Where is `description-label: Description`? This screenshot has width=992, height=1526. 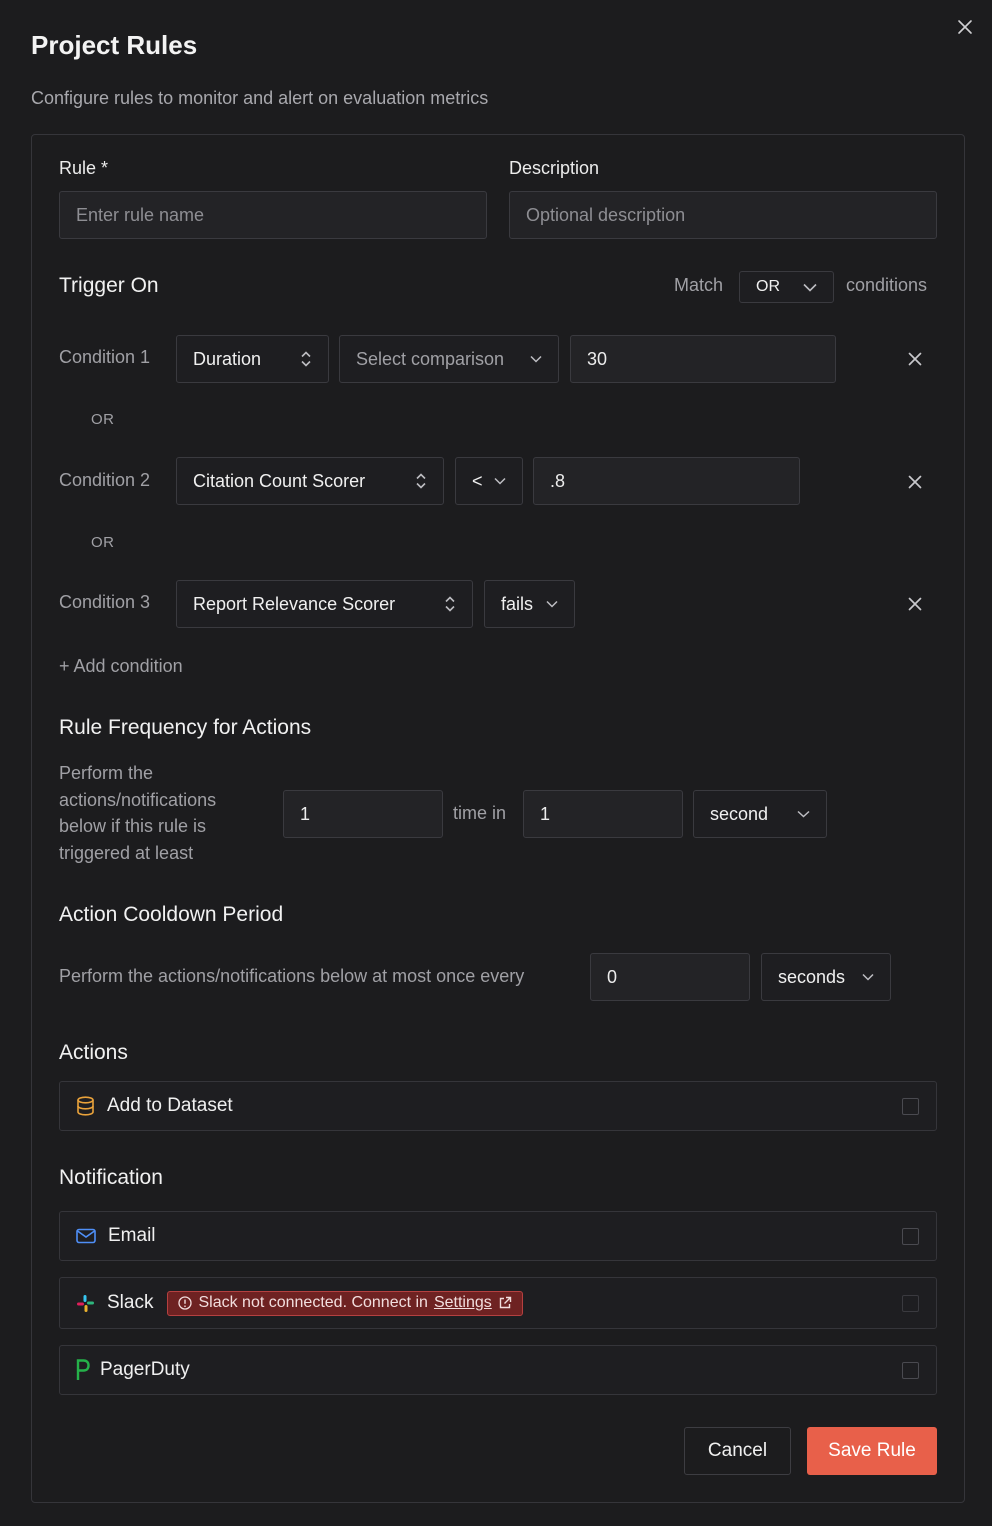
description-label: Description is located at coordinates (554, 168).